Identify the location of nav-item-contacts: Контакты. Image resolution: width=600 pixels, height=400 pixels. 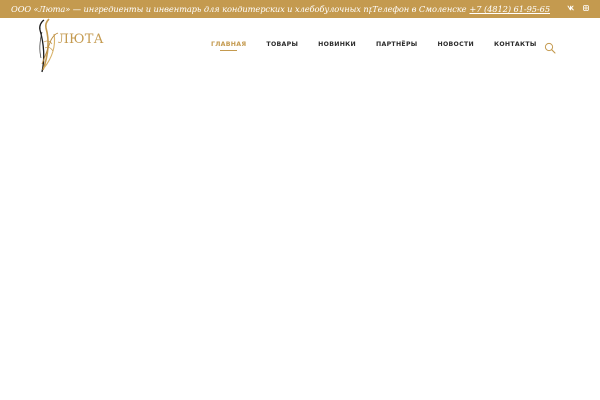
(515, 44).